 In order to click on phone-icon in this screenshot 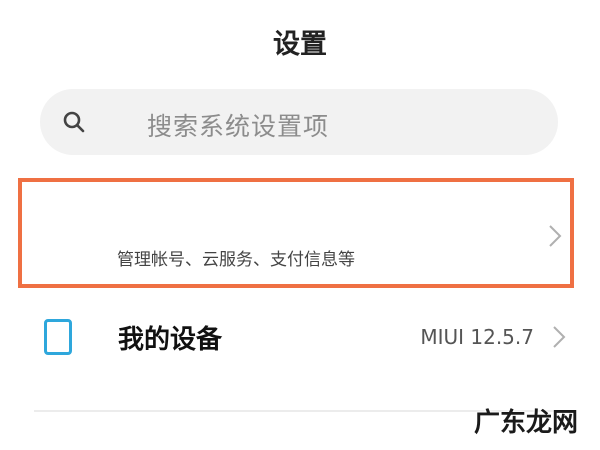, I will do `click(58, 337)`.